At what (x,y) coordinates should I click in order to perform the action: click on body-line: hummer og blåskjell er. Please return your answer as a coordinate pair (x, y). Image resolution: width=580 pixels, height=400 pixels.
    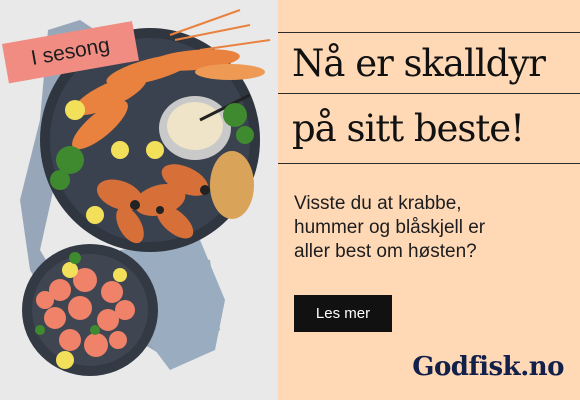
    Looking at the image, I should click on (390, 227).